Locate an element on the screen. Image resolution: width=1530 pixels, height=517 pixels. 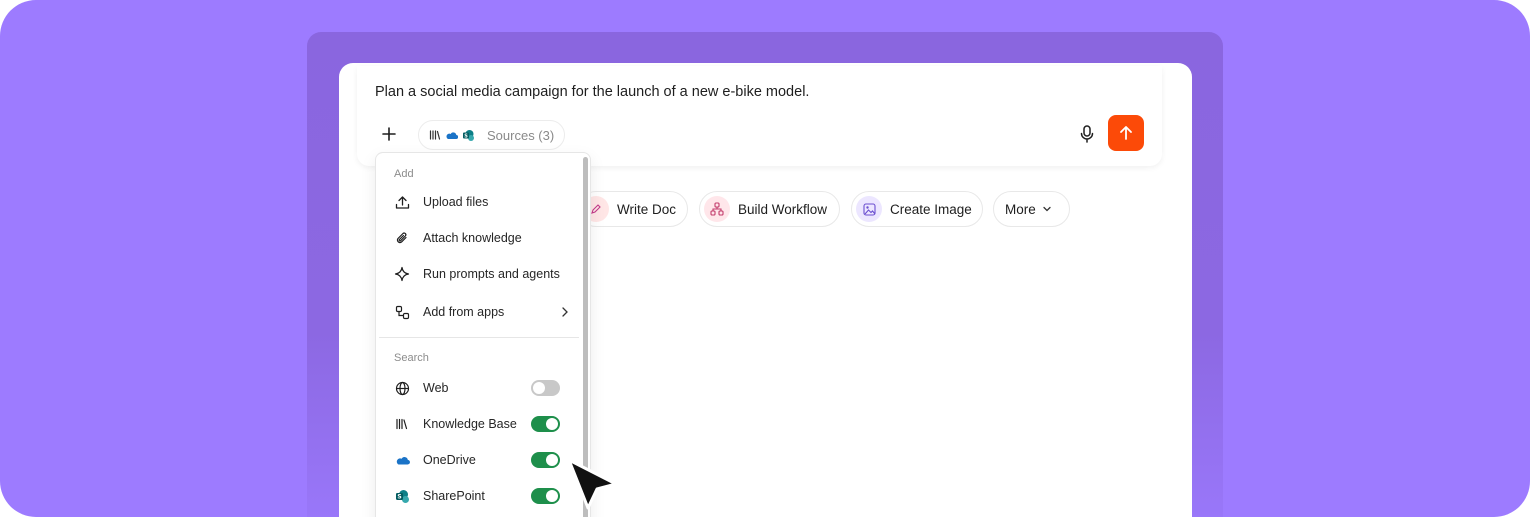
menu-item-label: Run prompts and agents is located at coordinates (491, 274).